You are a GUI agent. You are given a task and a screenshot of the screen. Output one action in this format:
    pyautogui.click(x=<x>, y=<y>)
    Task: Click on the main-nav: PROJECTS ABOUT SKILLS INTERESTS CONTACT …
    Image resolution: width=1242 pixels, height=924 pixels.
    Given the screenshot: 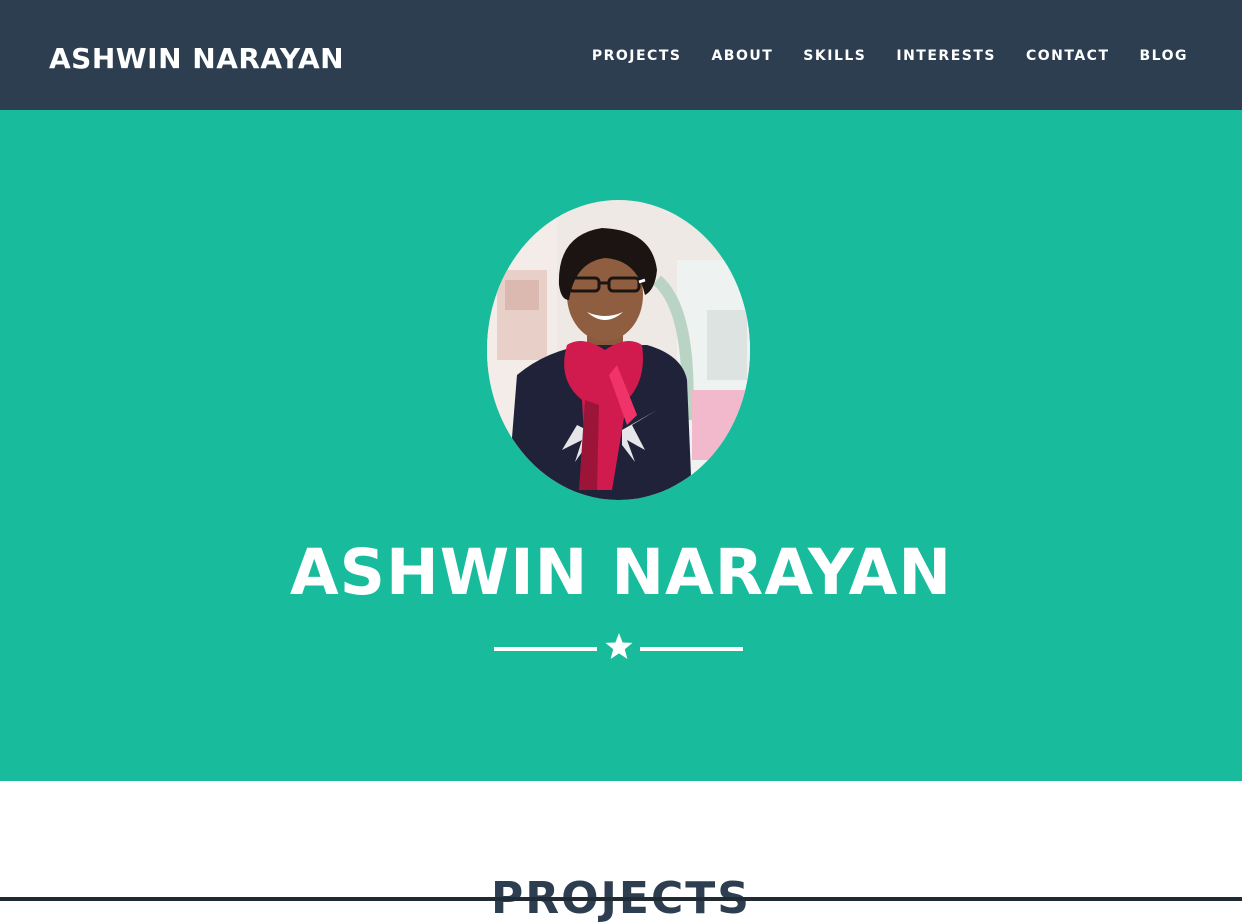 What is the action you would take?
    pyautogui.click(x=890, y=56)
    